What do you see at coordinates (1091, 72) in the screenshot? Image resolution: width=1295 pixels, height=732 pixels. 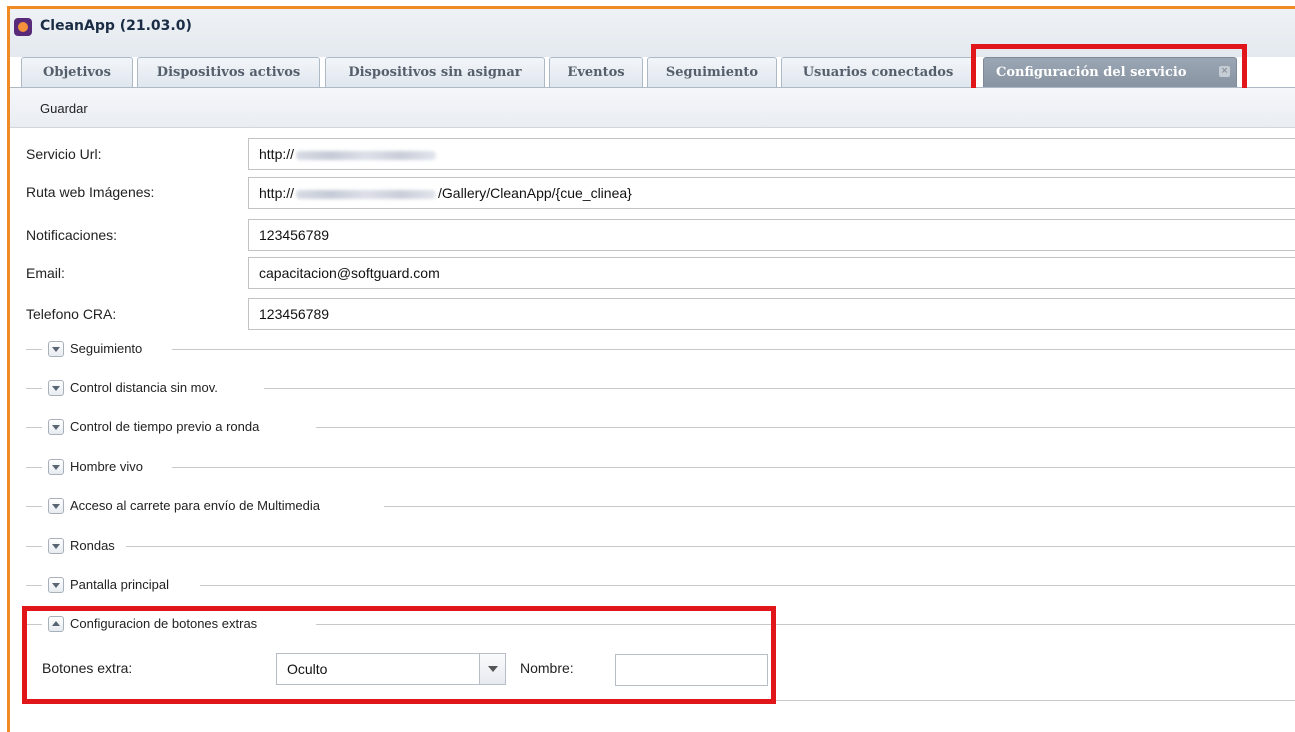 I see `tab-label: Configuración del servicio` at bounding box center [1091, 72].